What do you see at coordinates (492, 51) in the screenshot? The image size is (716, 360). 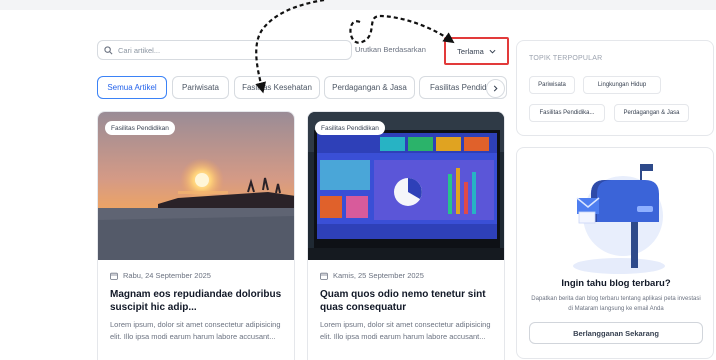 I see `chevron-down-icon` at bounding box center [492, 51].